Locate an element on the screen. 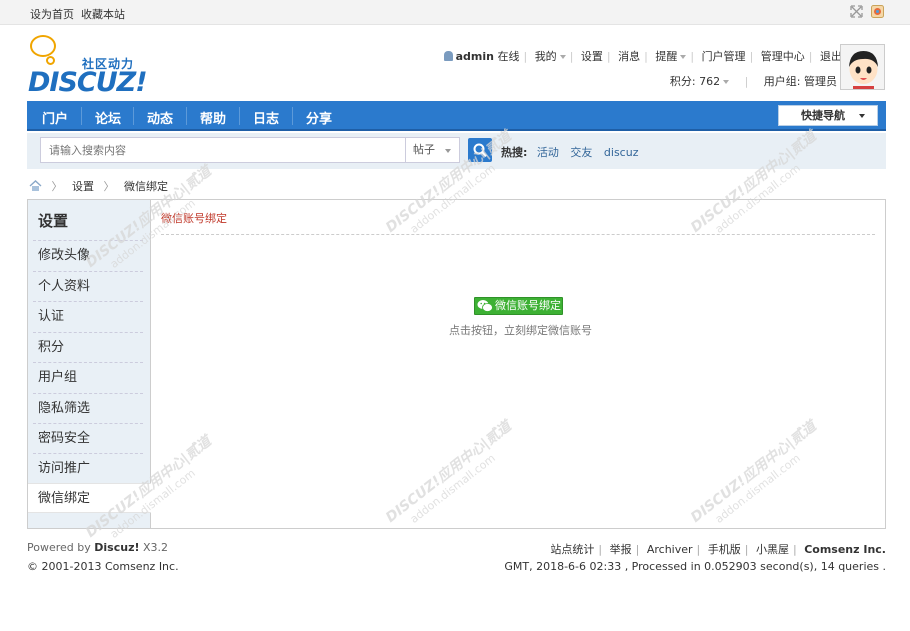 The image size is (910, 631). my-menu: 我的 is located at coordinates (550, 56).